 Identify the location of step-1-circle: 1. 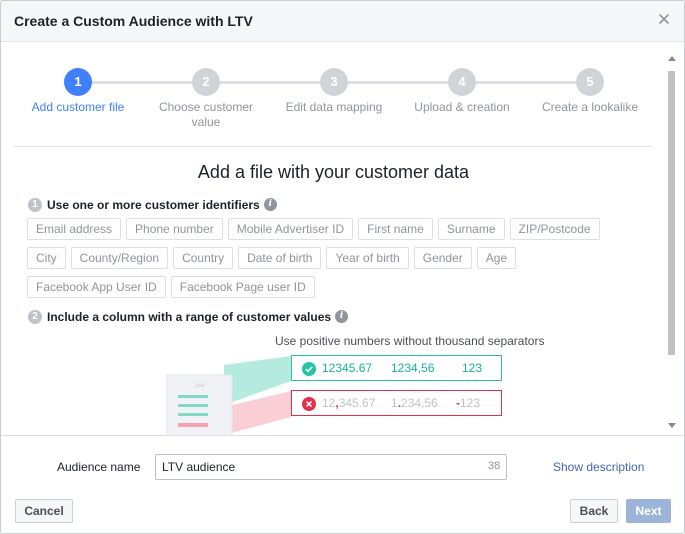
(78, 82).